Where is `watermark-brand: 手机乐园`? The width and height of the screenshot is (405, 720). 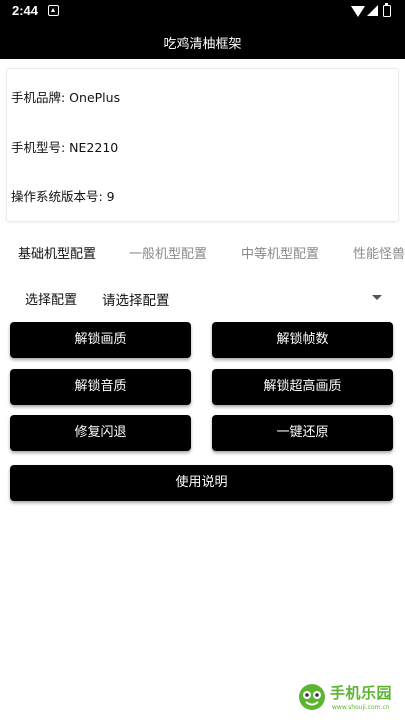 watermark-brand: 手机乐园 is located at coordinates (361, 693).